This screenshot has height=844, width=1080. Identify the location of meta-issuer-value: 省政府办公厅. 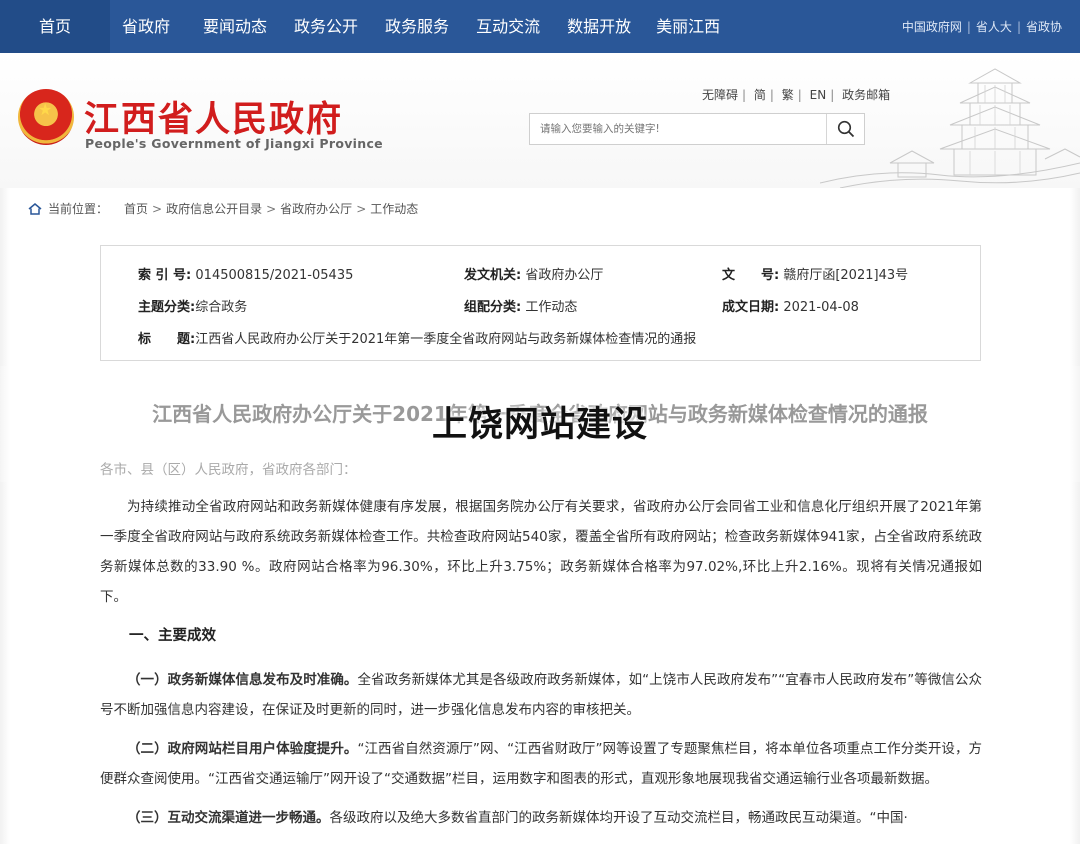
(564, 275).